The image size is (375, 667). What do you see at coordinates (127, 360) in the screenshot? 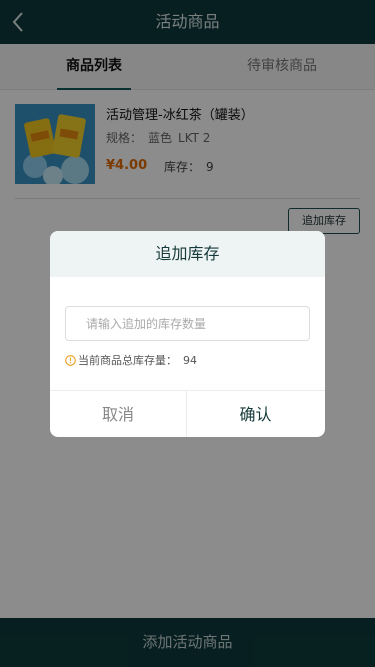
I see `note-label: 当前商品总库存量：` at bounding box center [127, 360].